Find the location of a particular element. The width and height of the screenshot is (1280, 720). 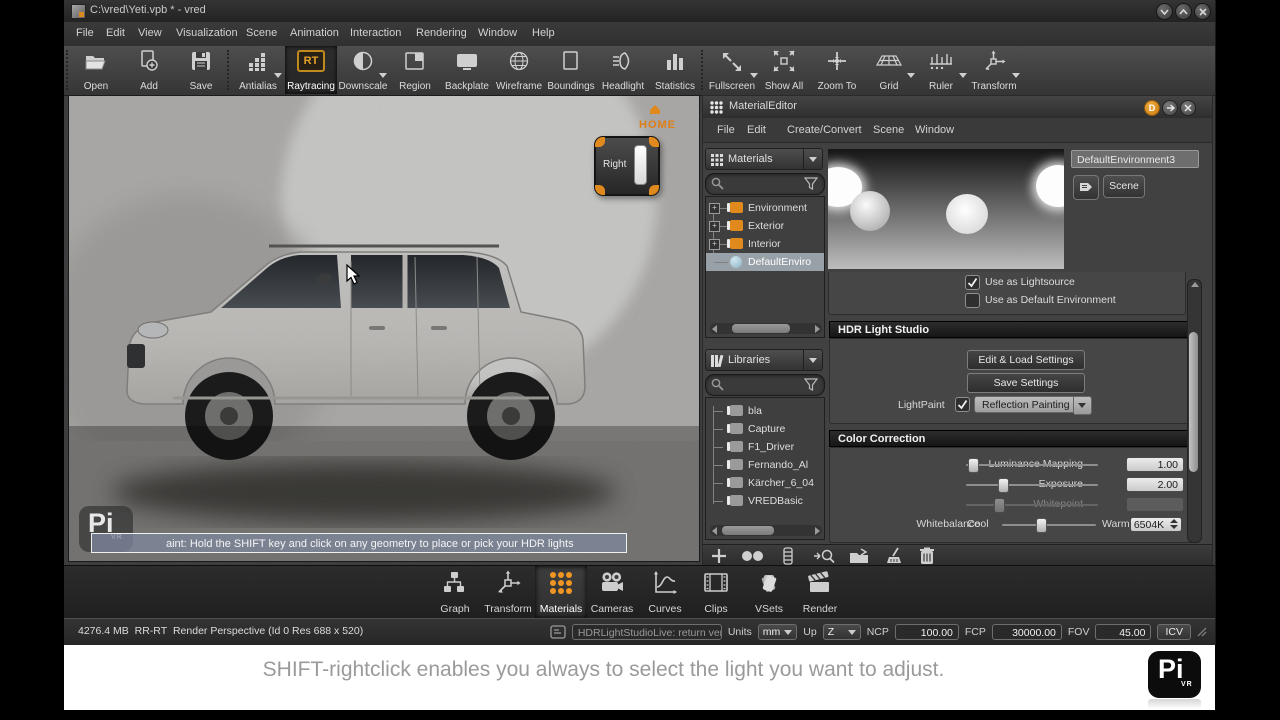

ruler-dropdown-arrow is located at coordinates (963, 75).